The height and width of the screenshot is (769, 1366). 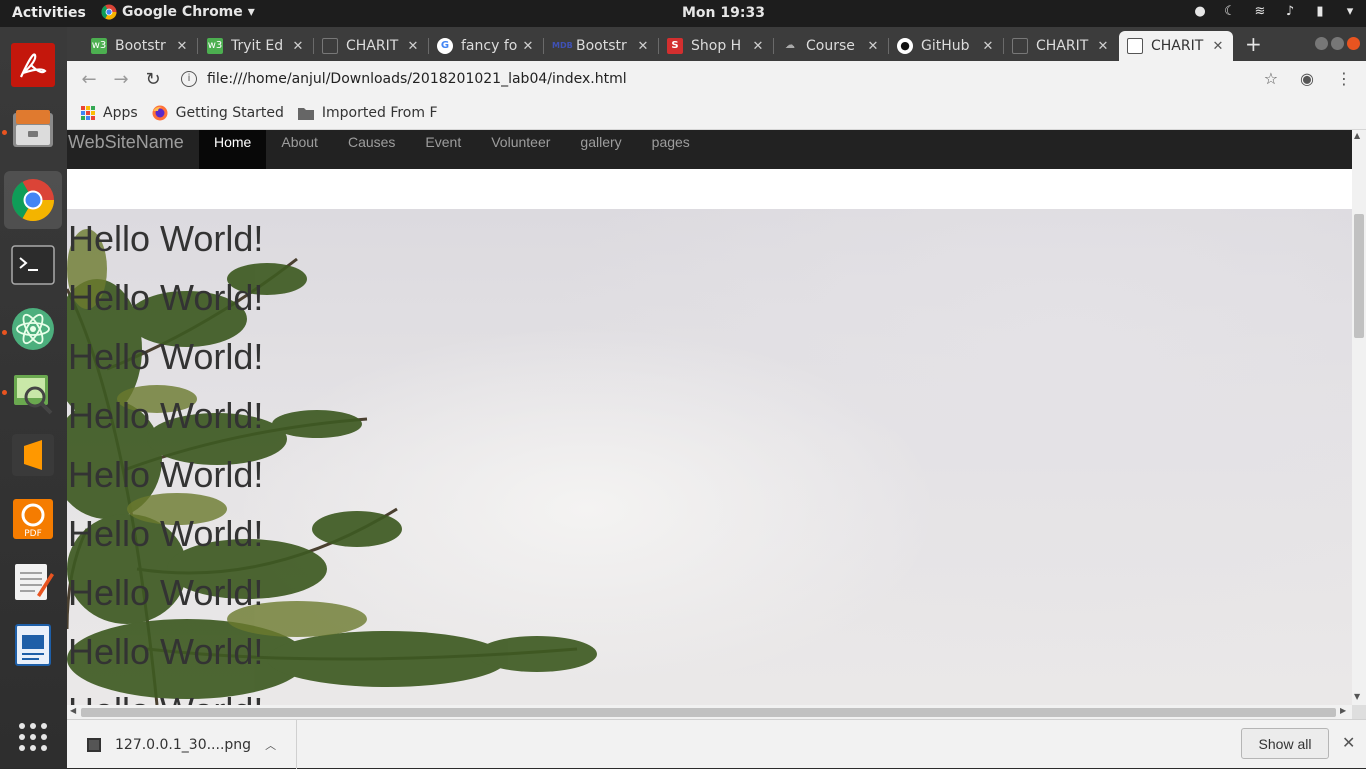 What do you see at coordinates (299, 149) in the screenshot?
I see `nav-about: About` at bounding box center [299, 149].